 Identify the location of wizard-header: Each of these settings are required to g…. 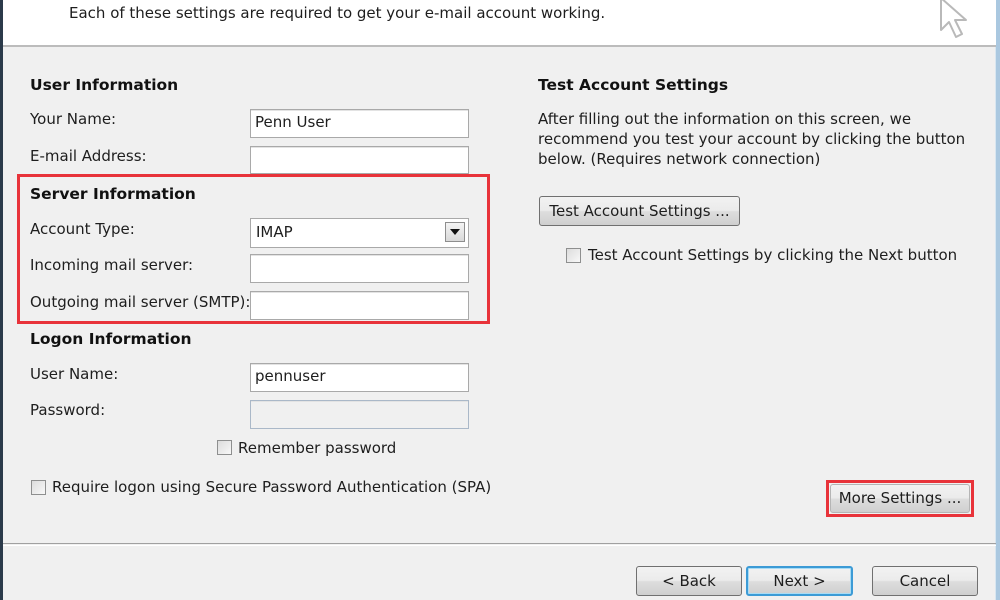
(499, 23).